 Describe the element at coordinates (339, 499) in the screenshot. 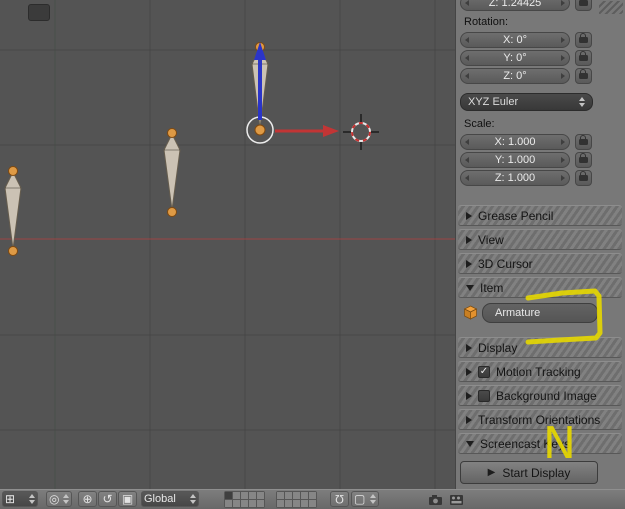

I see `snap-toggle-button: Ω` at that location.